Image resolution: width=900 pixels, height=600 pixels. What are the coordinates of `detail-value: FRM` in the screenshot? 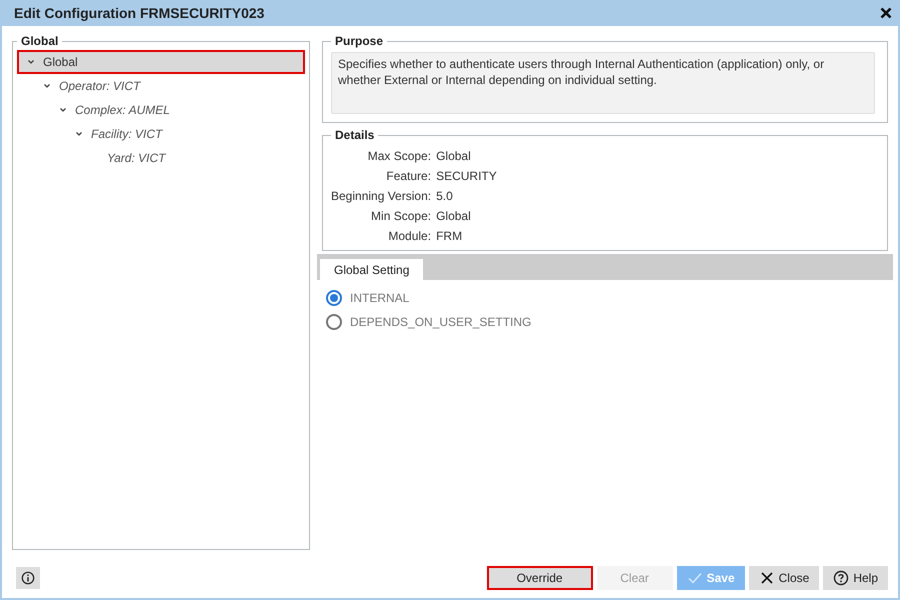 It's located at (450, 236).